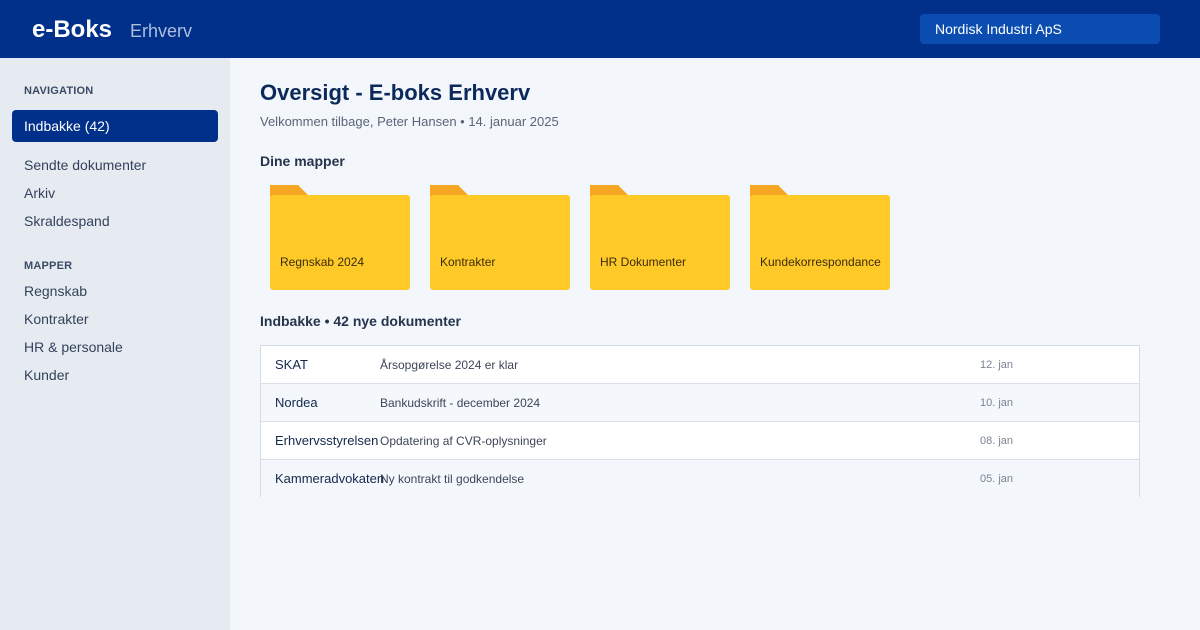 This screenshot has width=1200, height=630. I want to click on sidebar-folder-kunder: Kunder, so click(46, 375).